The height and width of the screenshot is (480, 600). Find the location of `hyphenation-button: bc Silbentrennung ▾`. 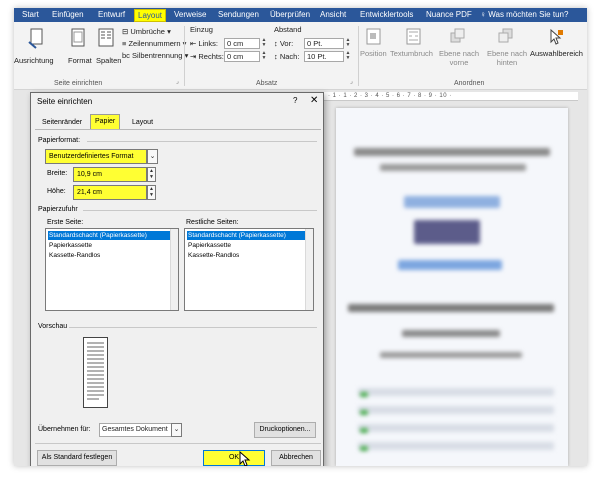

hyphenation-button: bc Silbentrennung ▾ is located at coordinates (155, 55).